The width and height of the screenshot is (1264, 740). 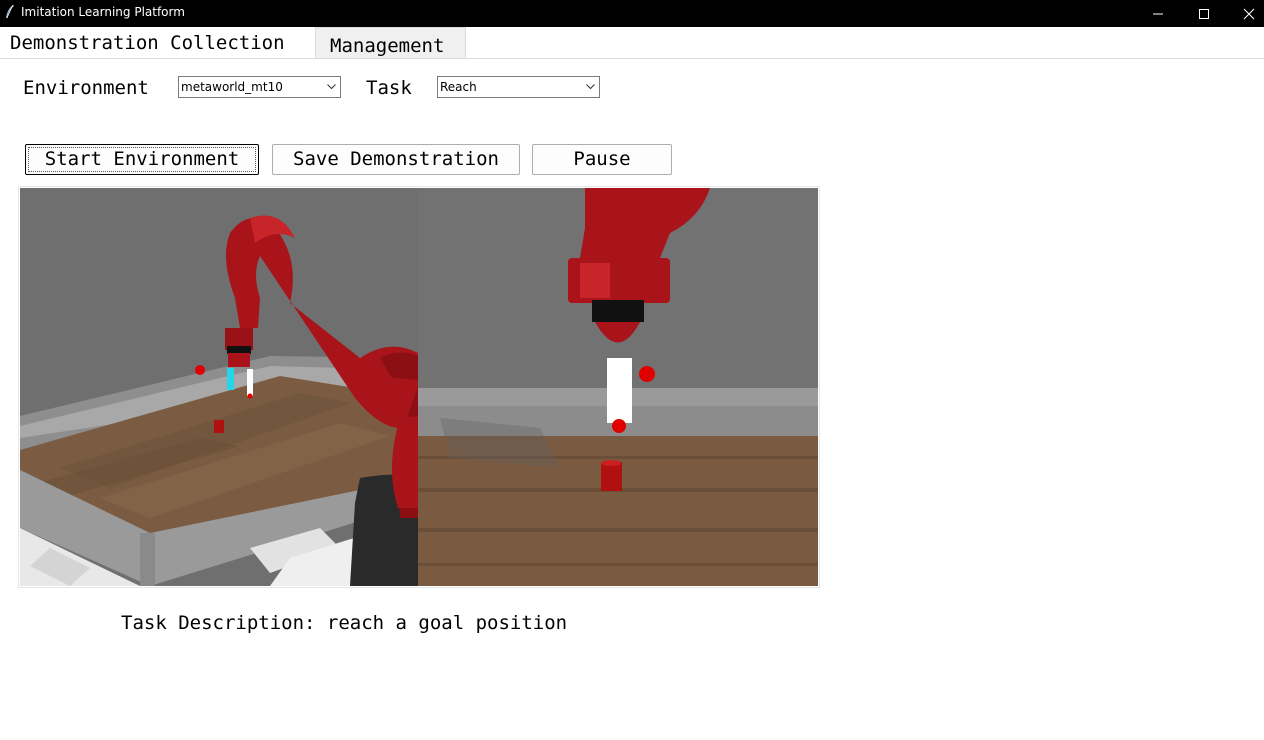 I want to click on minimize-button, so click(x=1158, y=13).